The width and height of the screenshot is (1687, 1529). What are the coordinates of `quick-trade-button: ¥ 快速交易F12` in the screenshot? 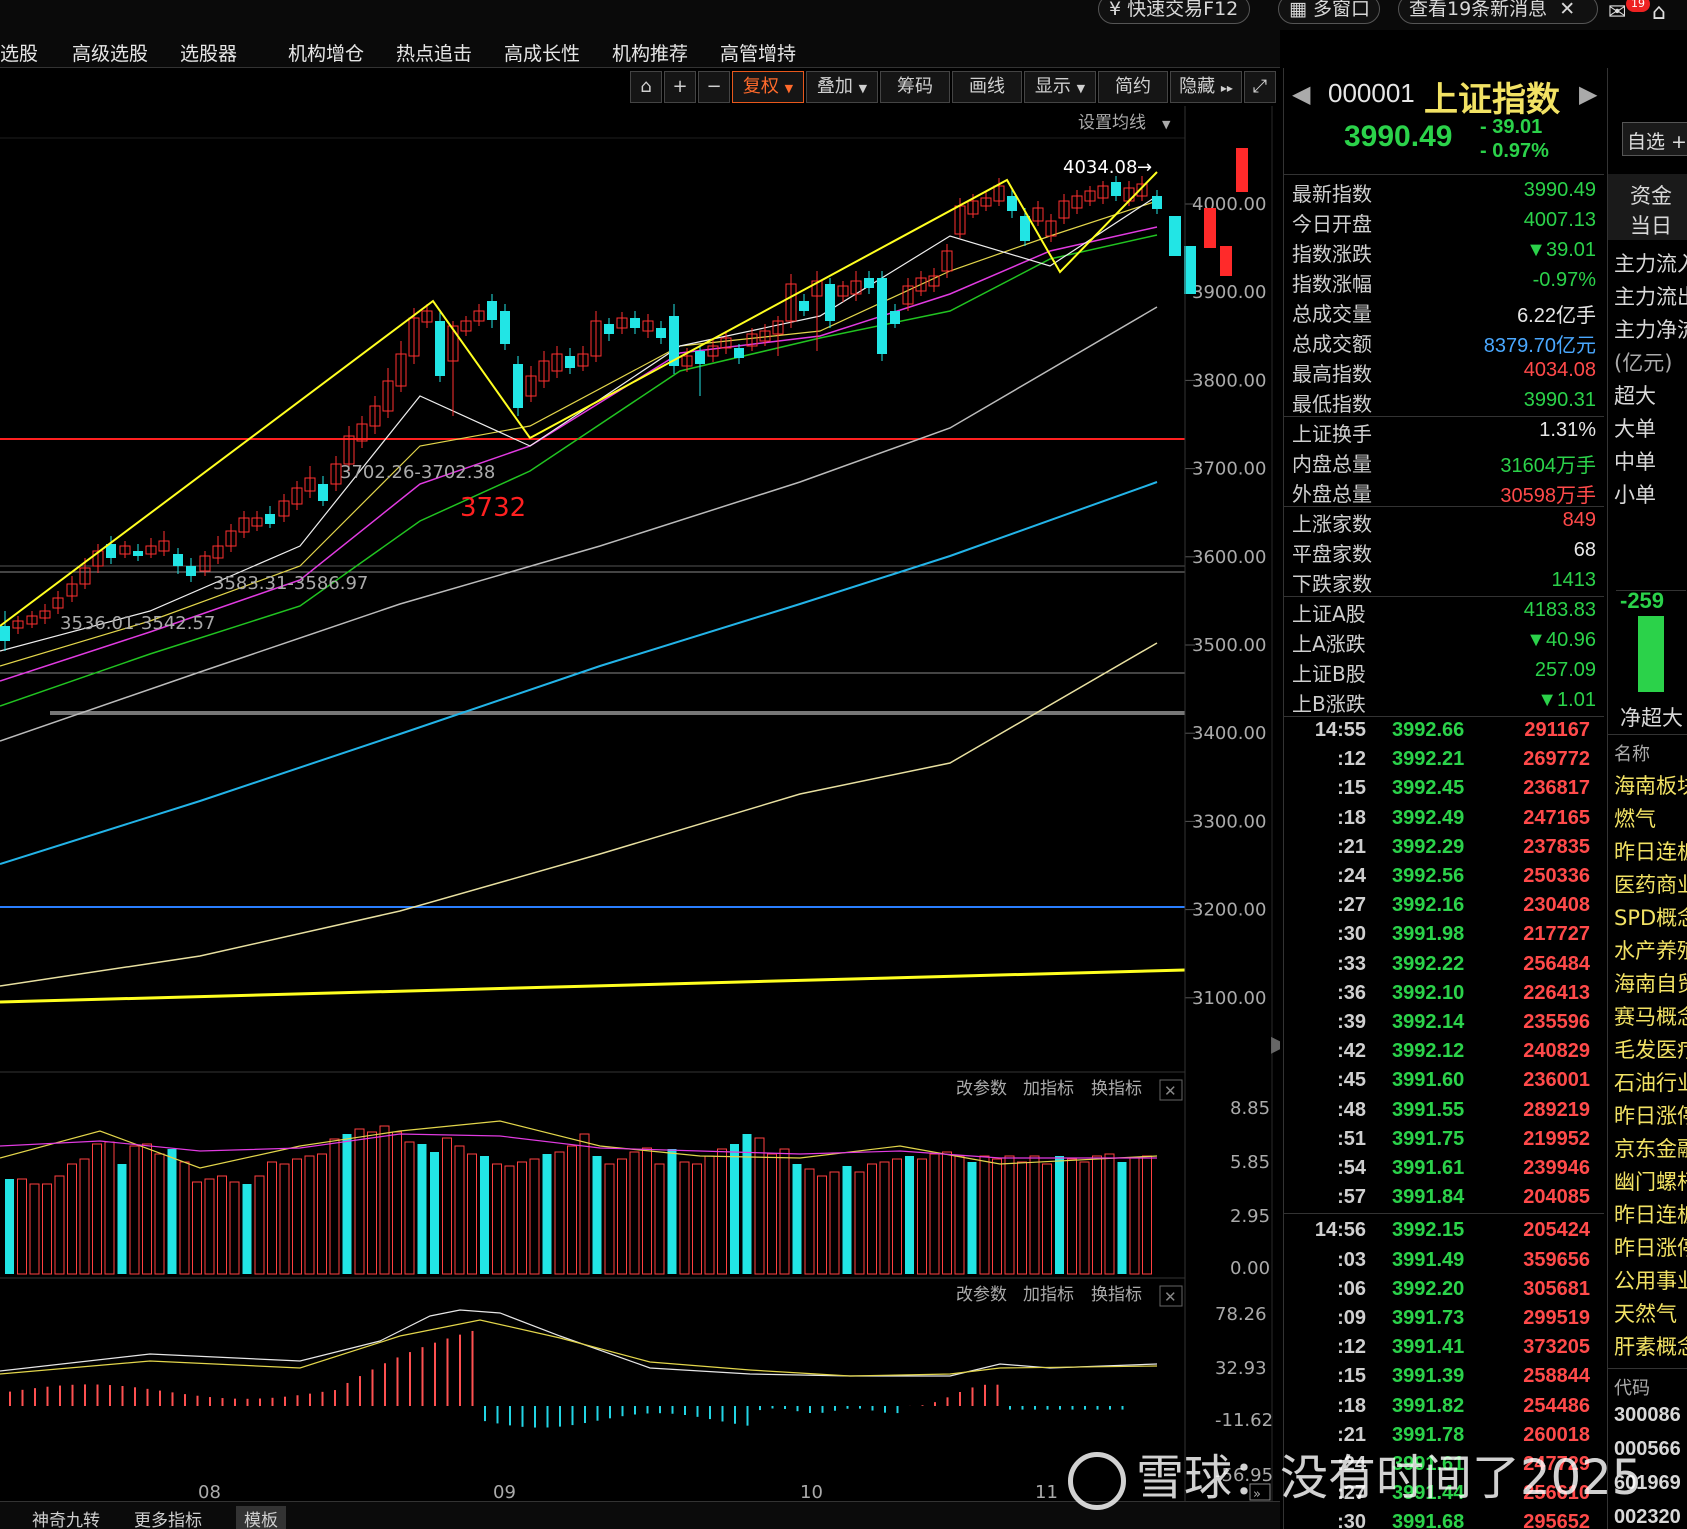 It's located at (1174, 12).